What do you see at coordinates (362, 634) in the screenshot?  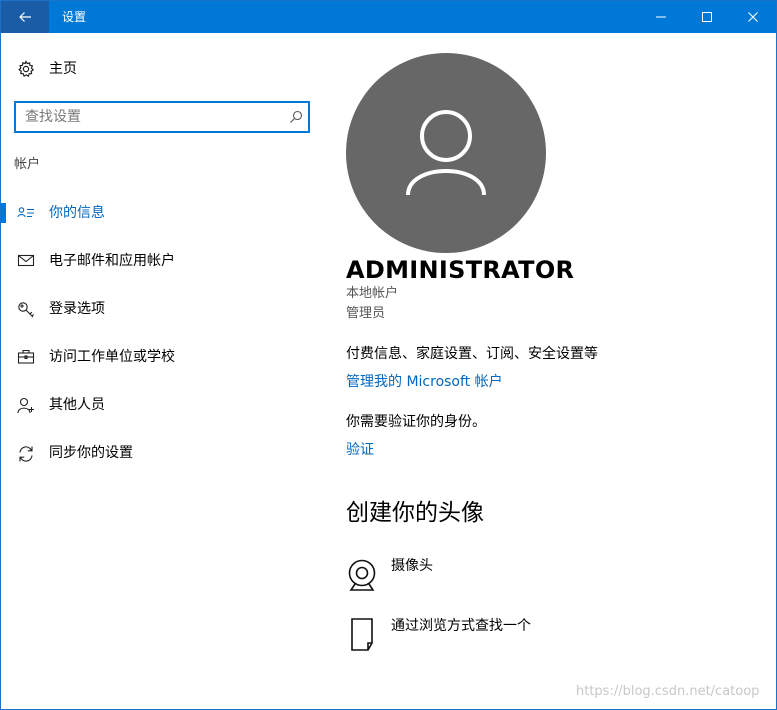 I see `browse-file-icon` at bounding box center [362, 634].